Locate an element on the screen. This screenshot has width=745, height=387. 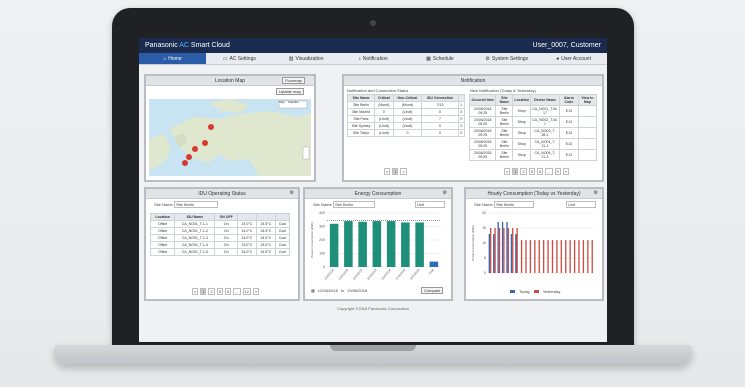
table-row: Site Madrid 0 (Lindt) 0 0 is located at coordinates (406, 112).